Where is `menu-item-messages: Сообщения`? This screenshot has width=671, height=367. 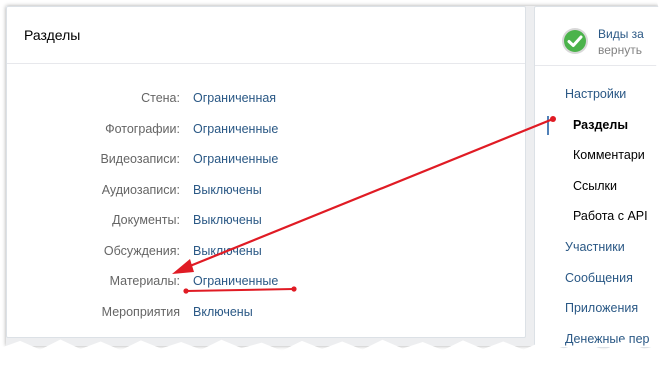 menu-item-messages: Сообщения is located at coordinates (603, 278).